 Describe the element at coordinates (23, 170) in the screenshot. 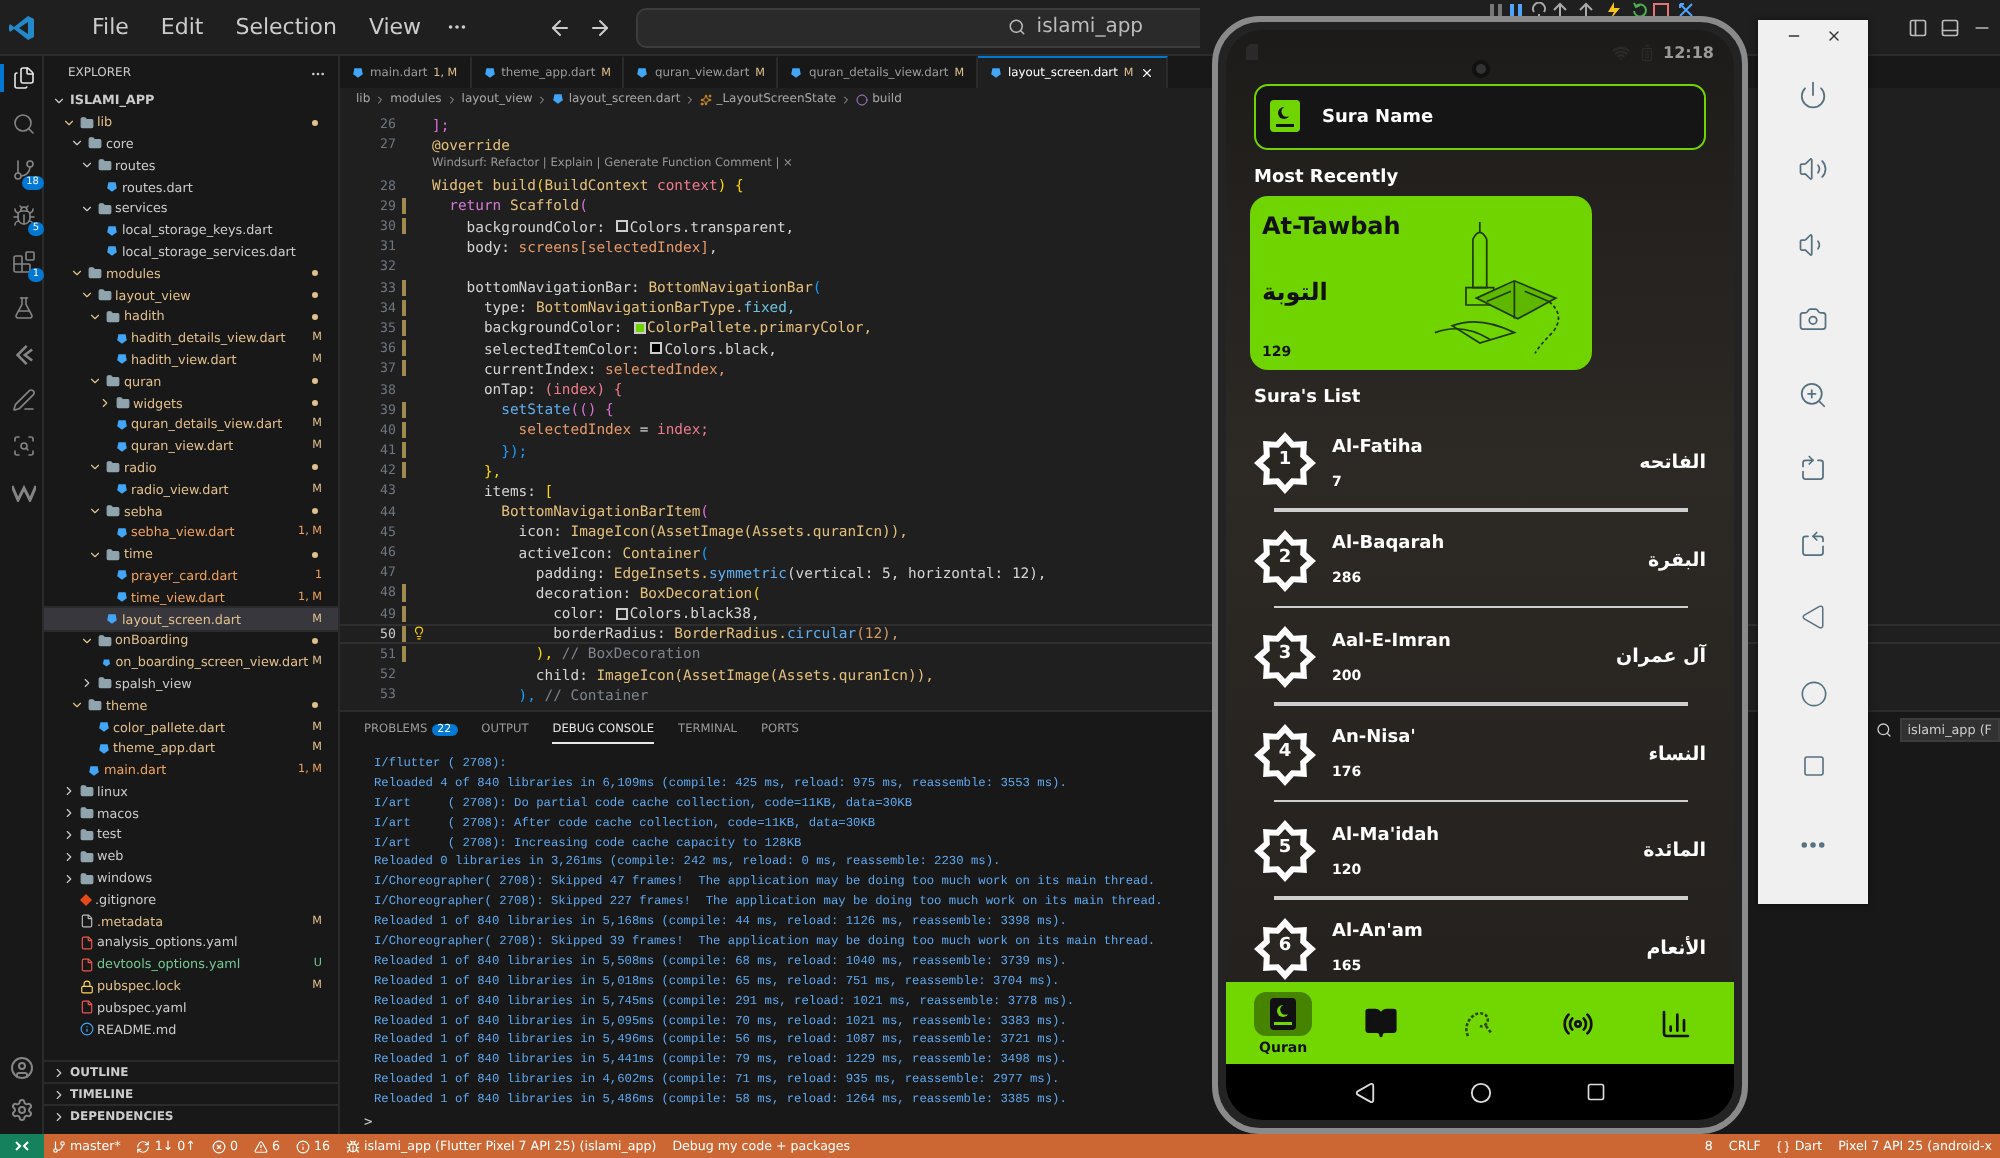

I see `source-control-icon` at that location.